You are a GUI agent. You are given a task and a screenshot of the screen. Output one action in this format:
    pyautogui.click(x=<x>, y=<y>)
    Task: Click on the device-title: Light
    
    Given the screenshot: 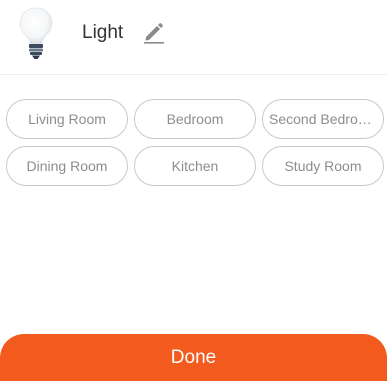 What is the action you would take?
    pyautogui.click(x=103, y=32)
    